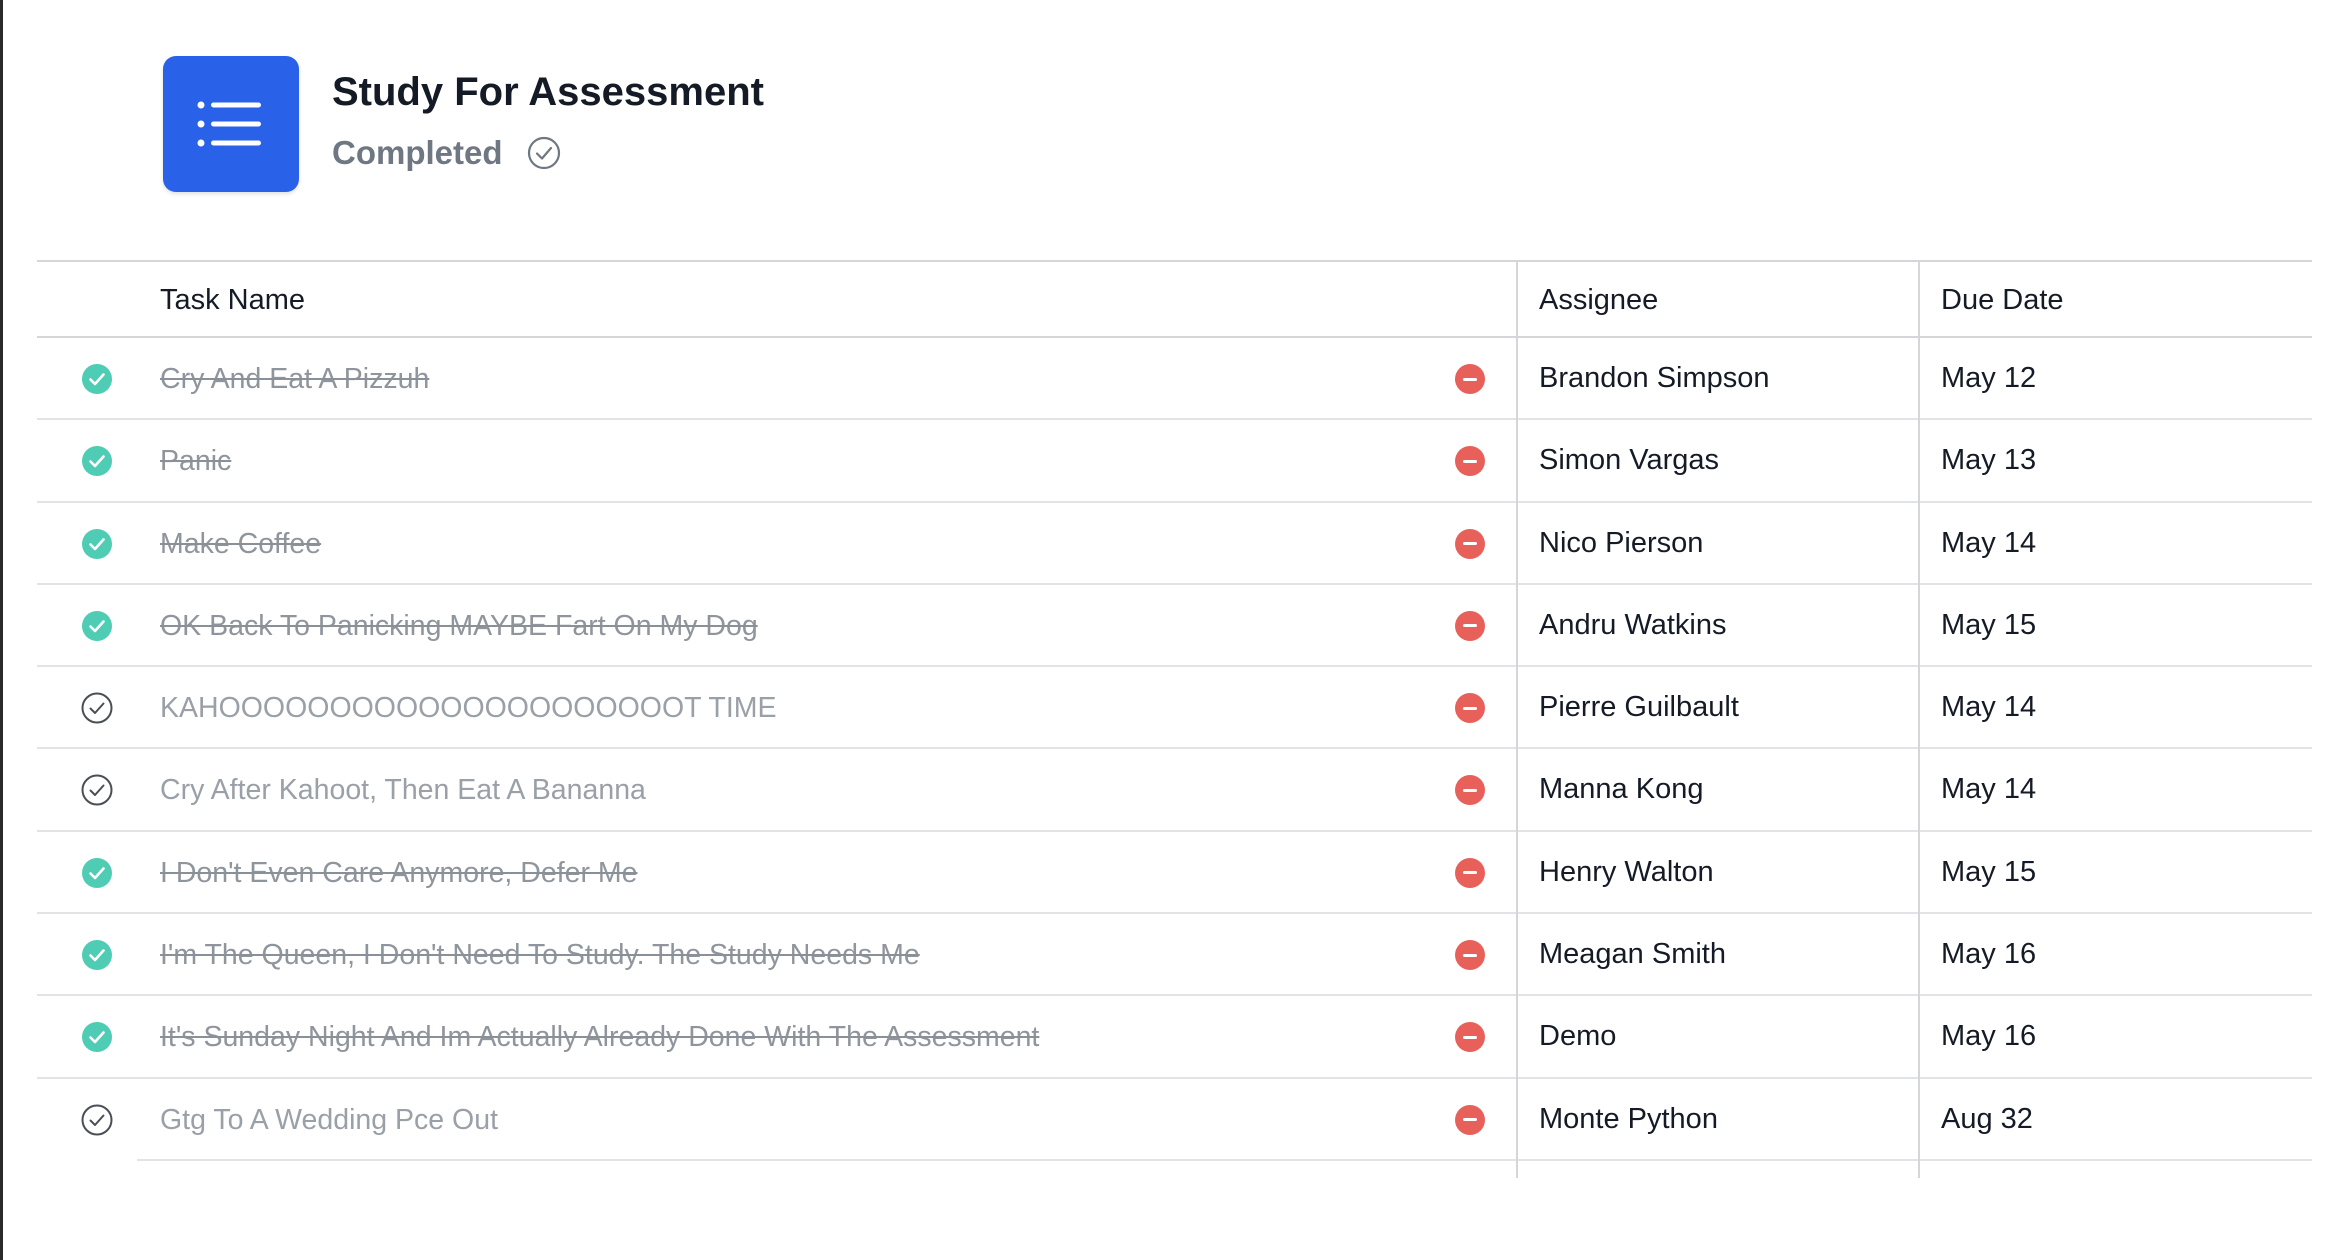  What do you see at coordinates (1621, 543) in the screenshot?
I see `assignee-cell: Nico Pierson` at bounding box center [1621, 543].